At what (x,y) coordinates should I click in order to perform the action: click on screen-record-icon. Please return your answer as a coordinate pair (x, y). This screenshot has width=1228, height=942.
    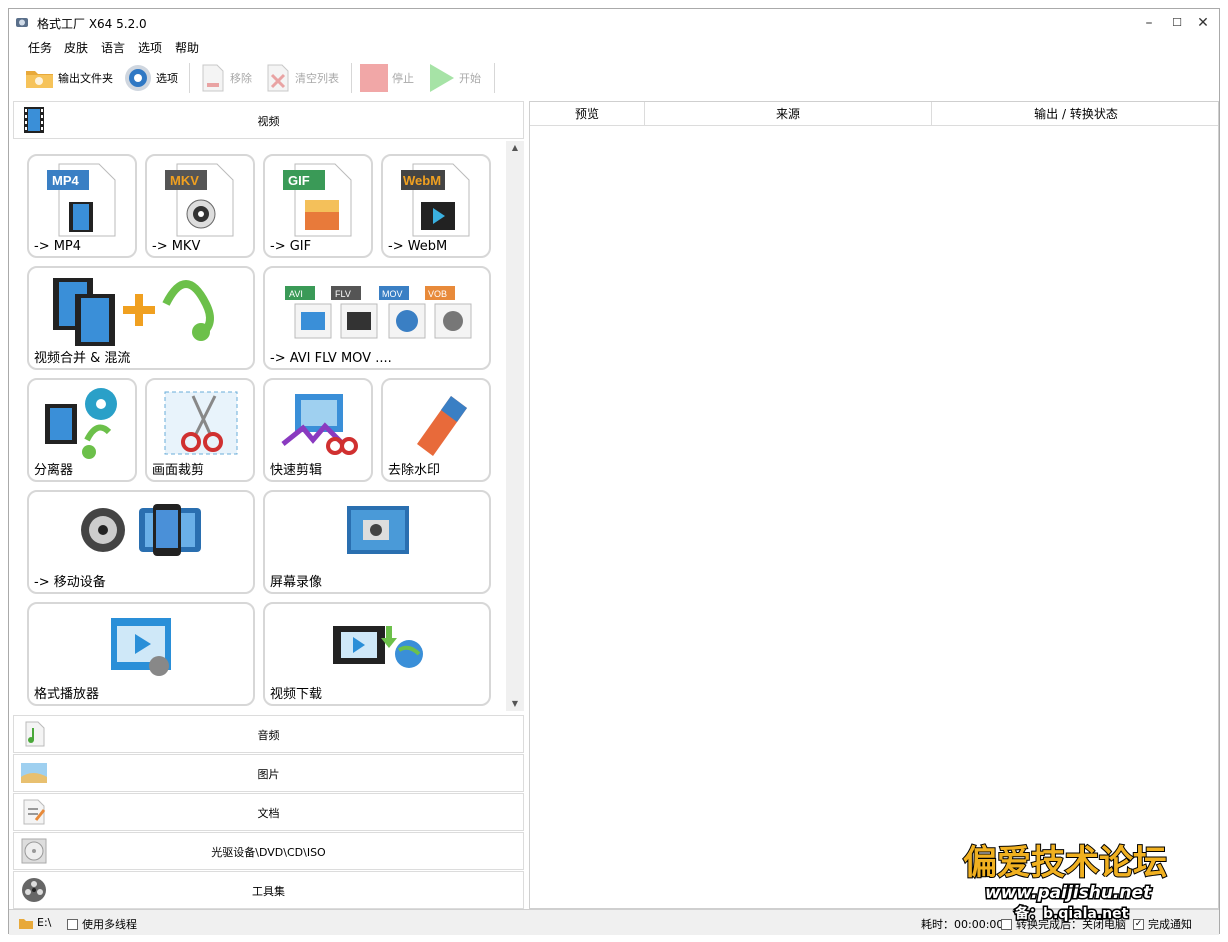
    Looking at the image, I should click on (378, 530).